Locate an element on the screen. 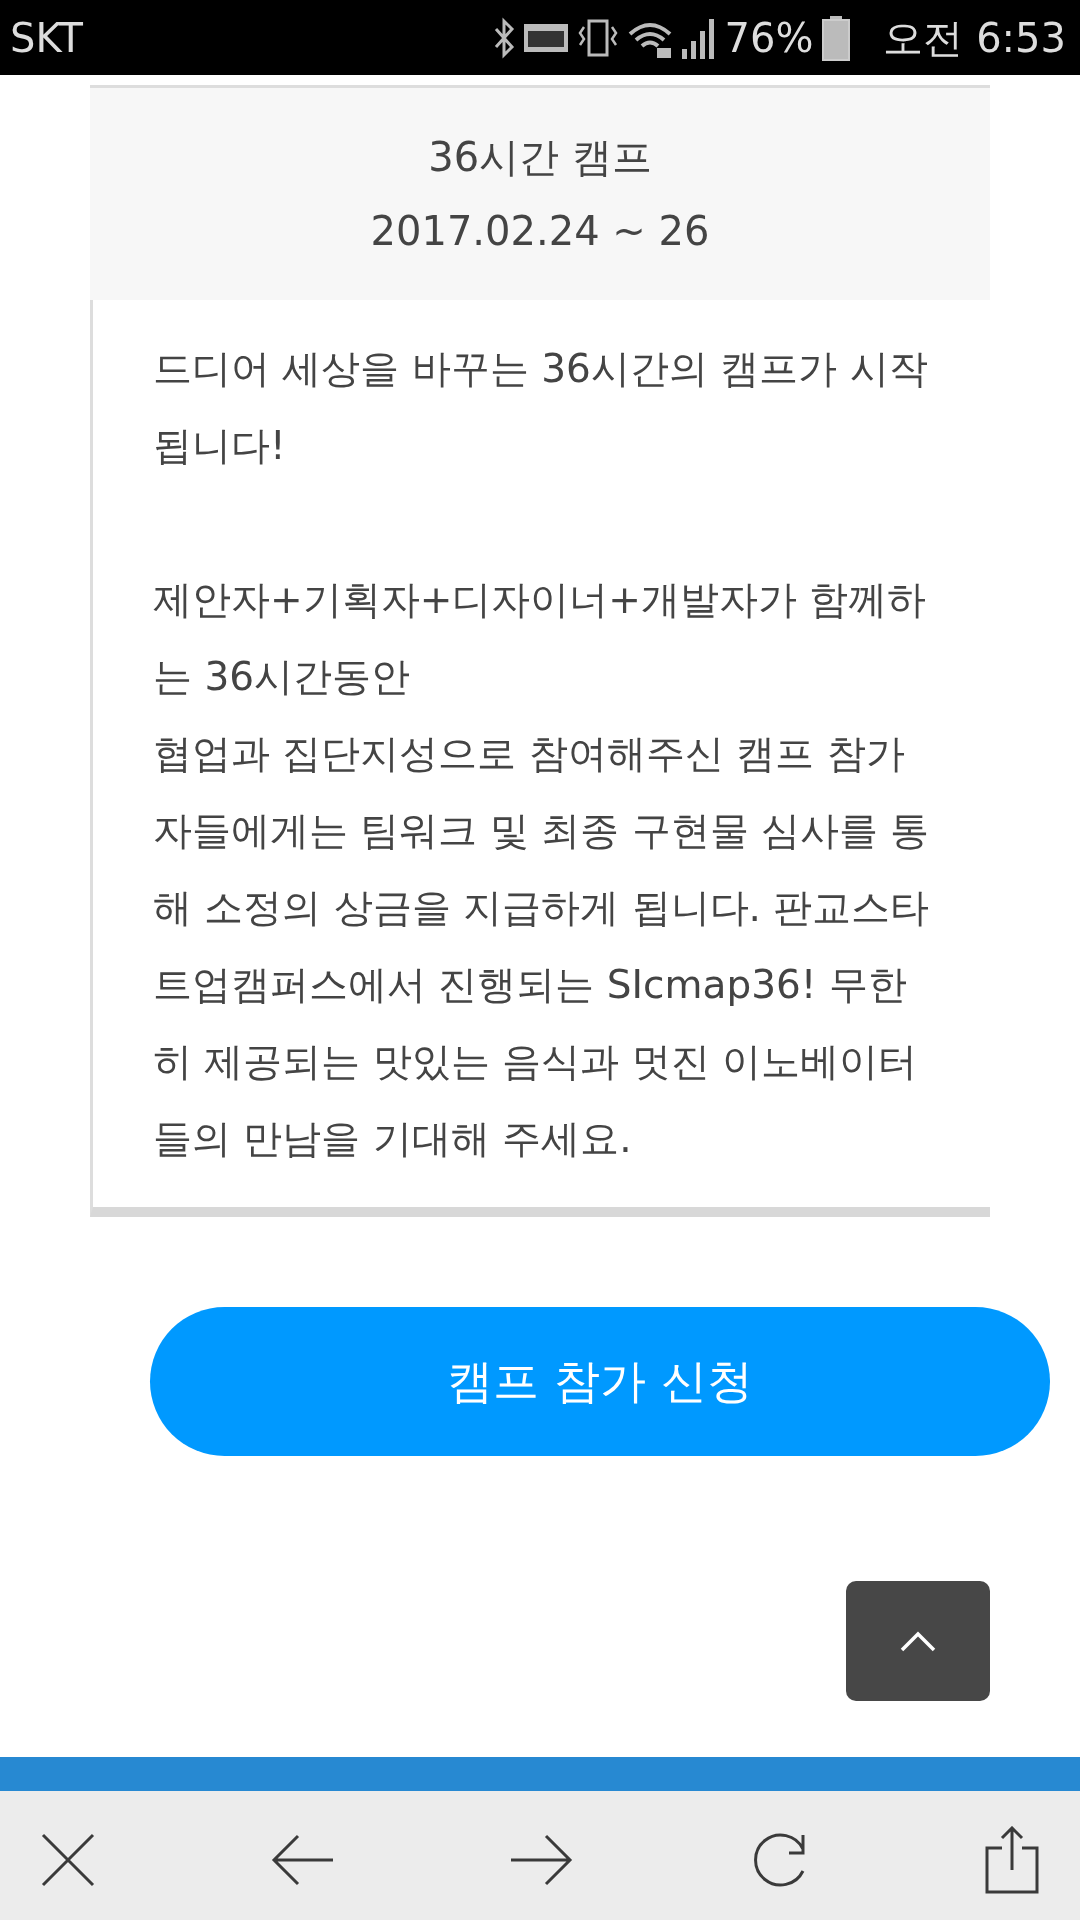  event-title: 36시간 캠프 is located at coordinates (540, 157).